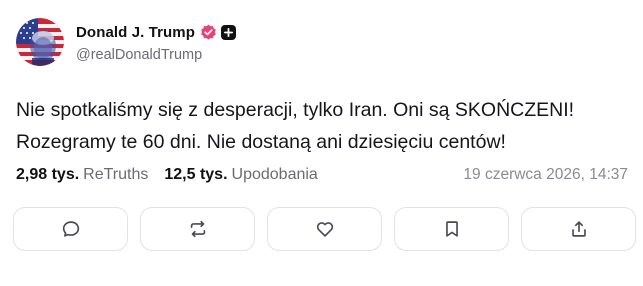 The width and height of the screenshot is (643, 286). What do you see at coordinates (82, 175) in the screenshot?
I see `retruths-stat: 2,98 tys. ReTruths` at bounding box center [82, 175].